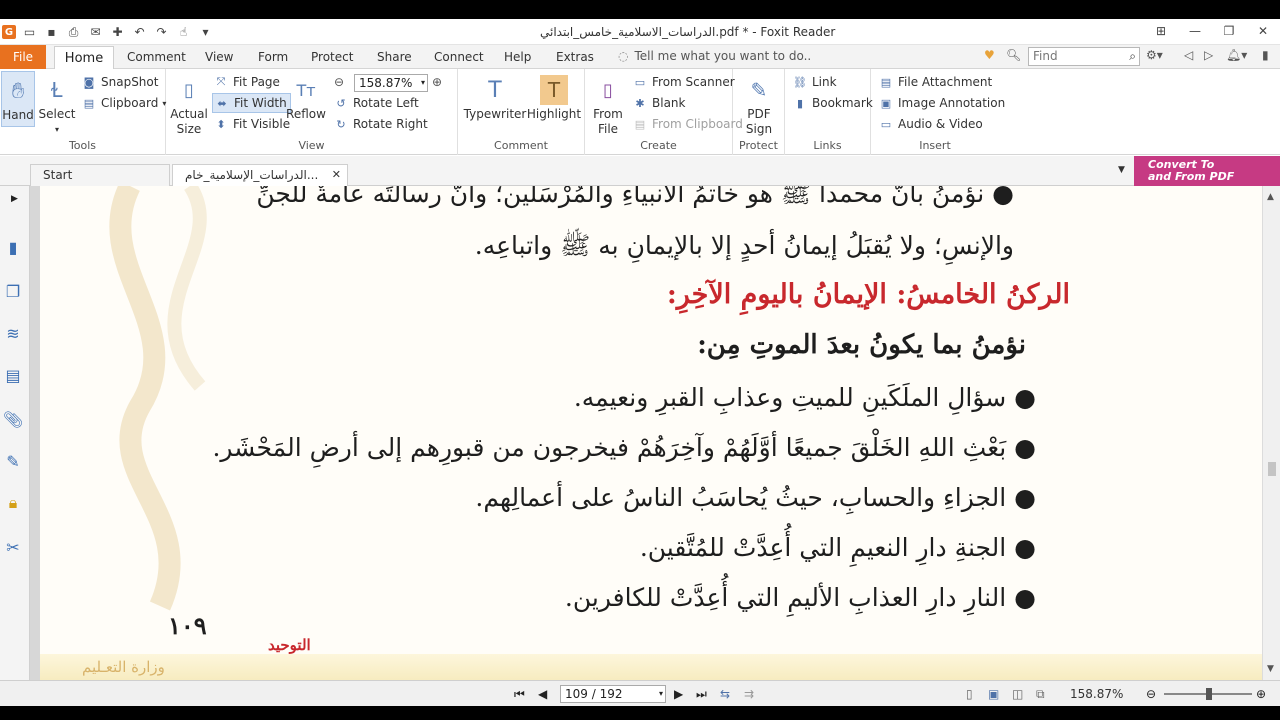  What do you see at coordinates (394, 57) in the screenshot?
I see `tab-share: Share` at bounding box center [394, 57].